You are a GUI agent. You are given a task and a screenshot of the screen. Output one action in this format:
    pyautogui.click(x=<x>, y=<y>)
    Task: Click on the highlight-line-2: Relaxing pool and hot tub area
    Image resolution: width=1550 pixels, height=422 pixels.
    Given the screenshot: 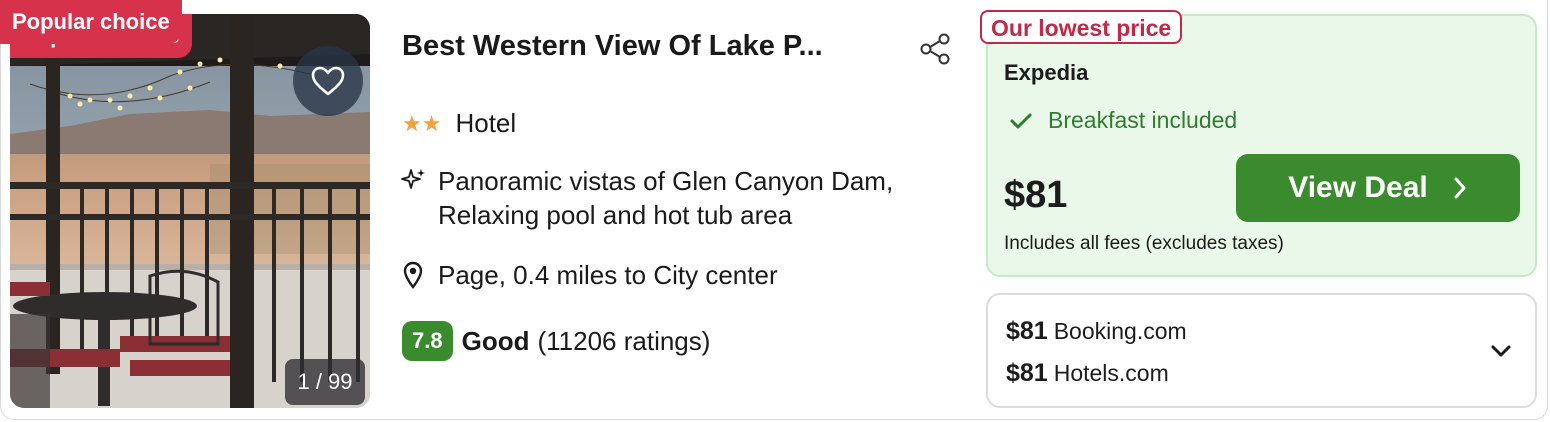 What is the action you would take?
    pyautogui.click(x=615, y=215)
    